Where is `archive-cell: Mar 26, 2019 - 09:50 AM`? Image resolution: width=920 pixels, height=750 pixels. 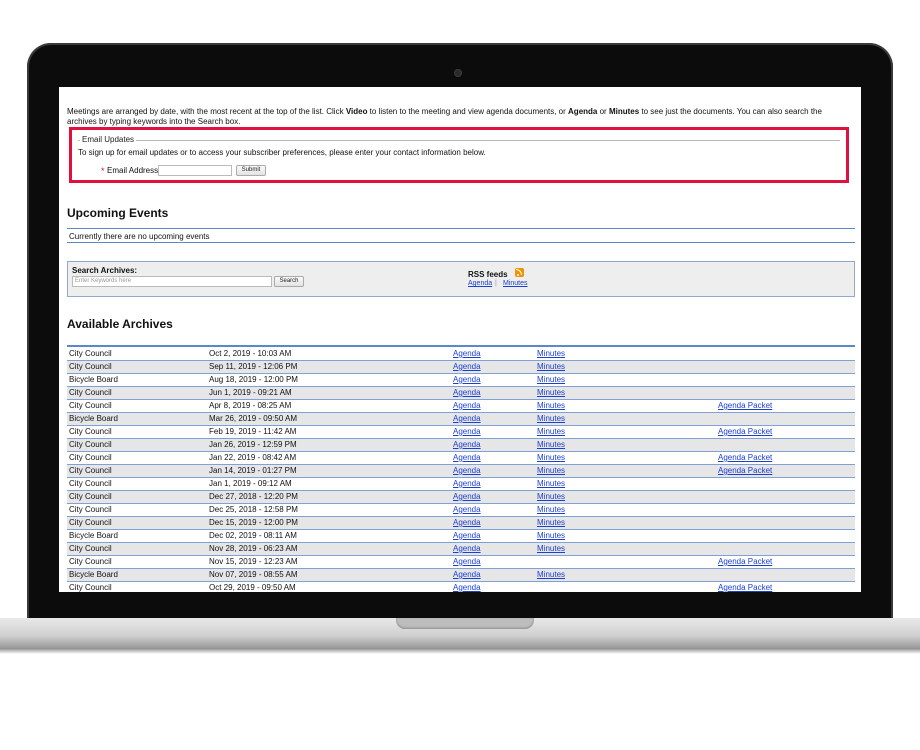
archive-cell: Mar 26, 2019 - 09:50 AM is located at coordinates (329, 419).